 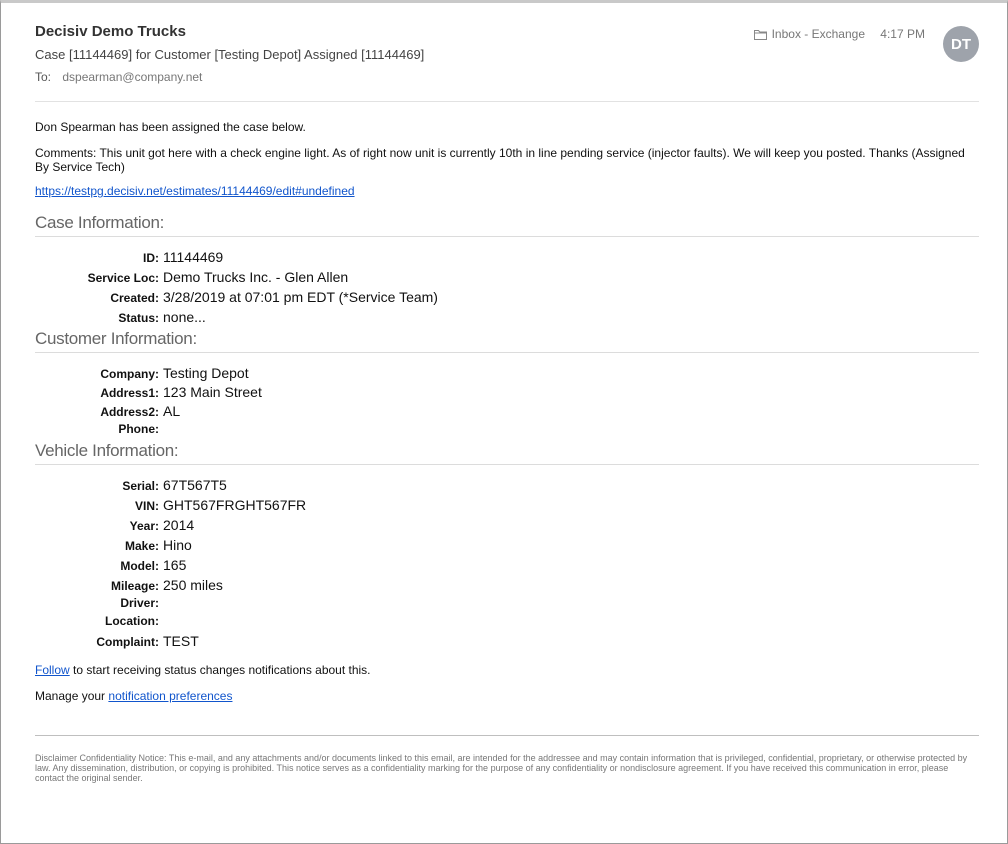 I want to click on serial-field: Serial: 67T567T5, so click(x=315, y=485).